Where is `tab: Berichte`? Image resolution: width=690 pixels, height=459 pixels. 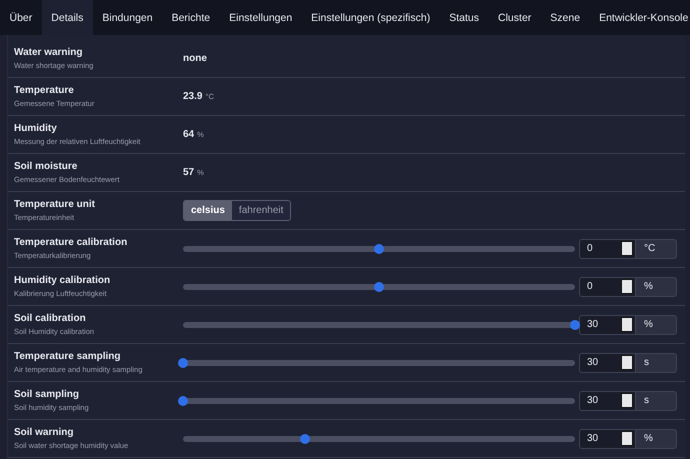
tab: Berichte is located at coordinates (191, 17).